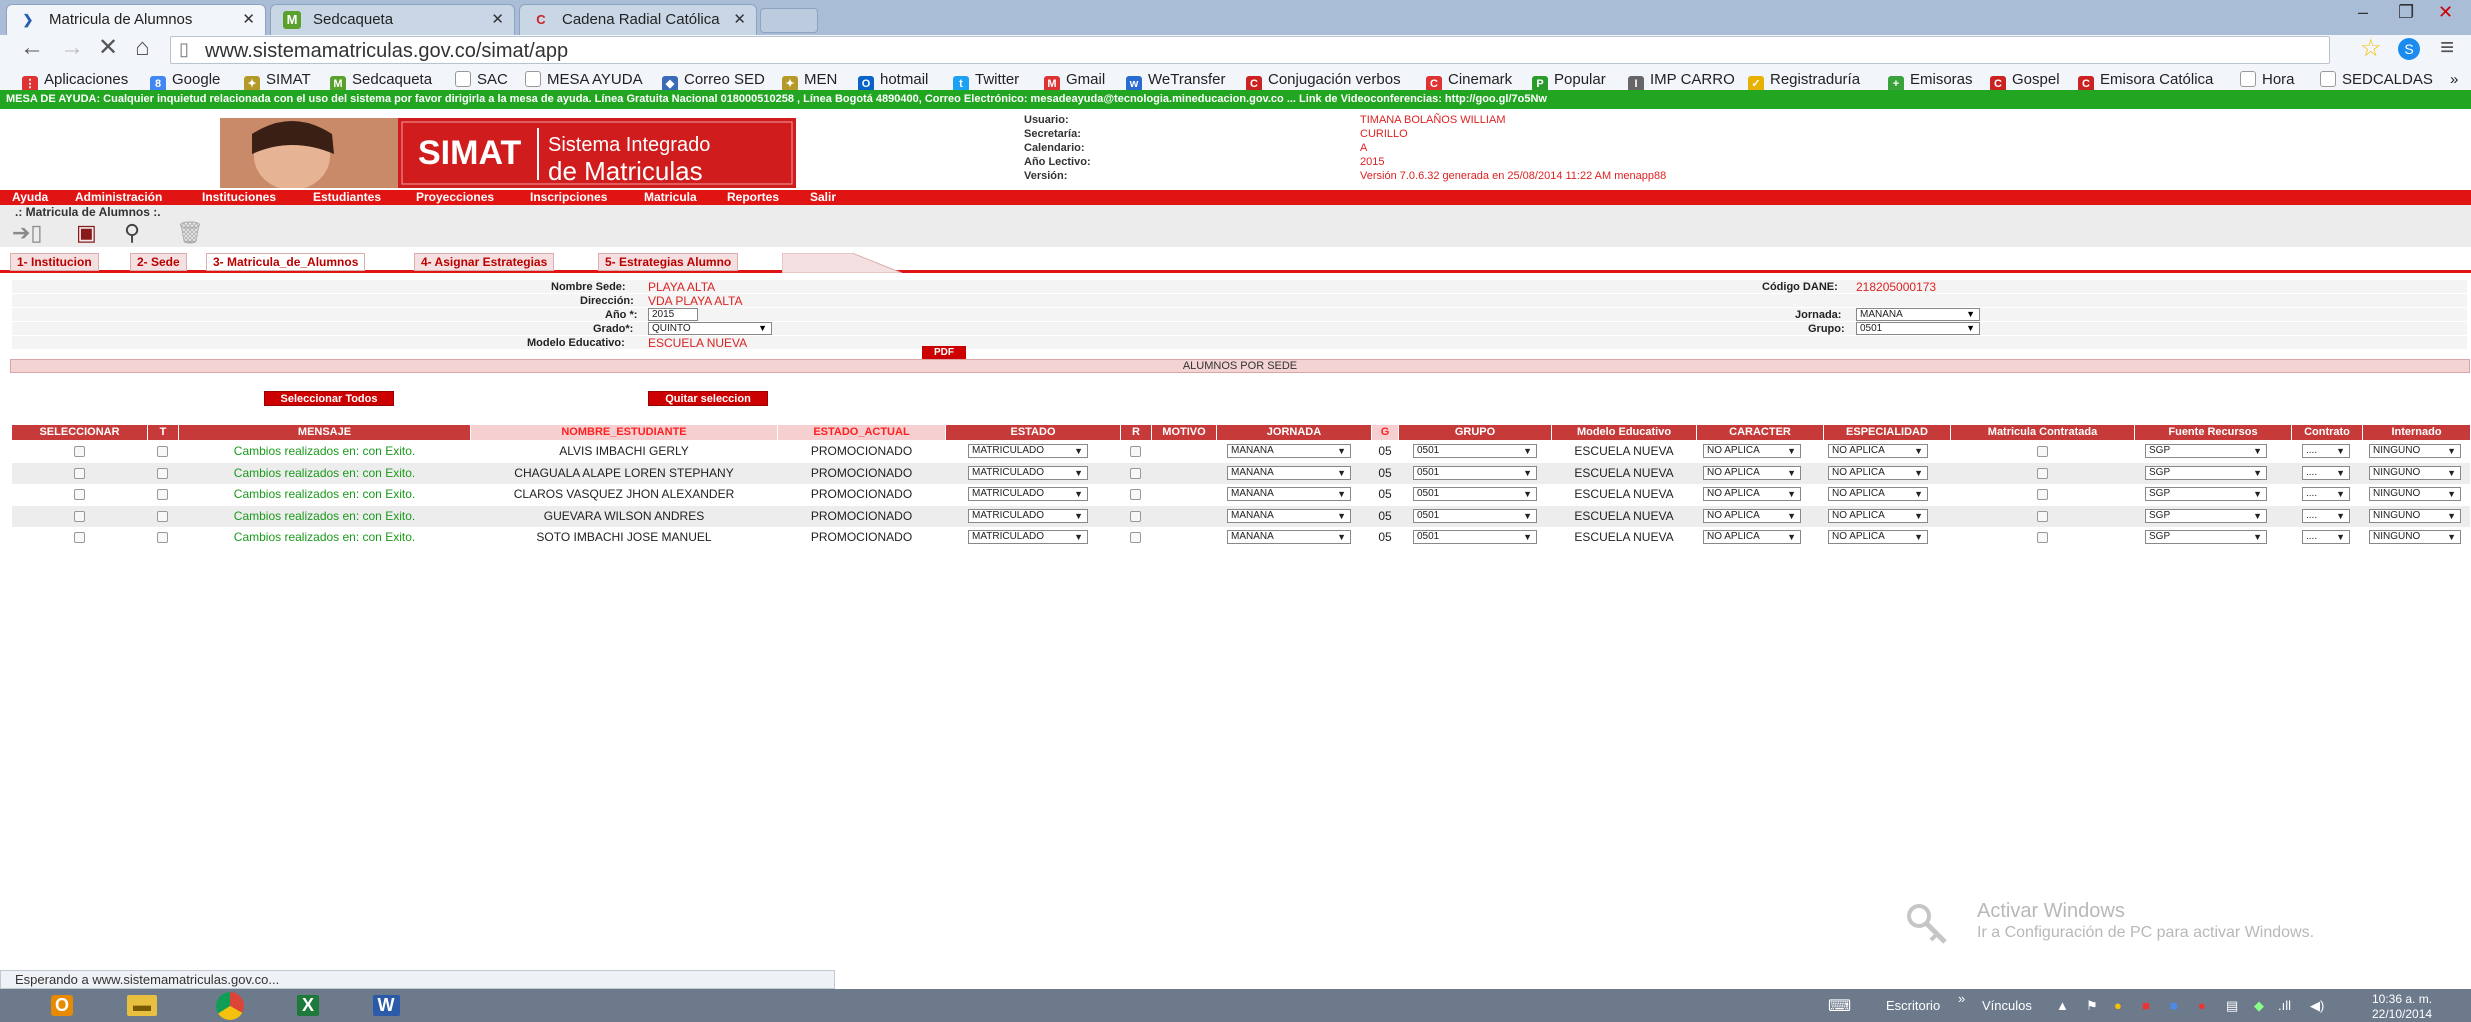 The height and width of the screenshot is (1022, 2471). What do you see at coordinates (1033, 432) in the screenshot?
I see `header-estado: ESTADO` at bounding box center [1033, 432].